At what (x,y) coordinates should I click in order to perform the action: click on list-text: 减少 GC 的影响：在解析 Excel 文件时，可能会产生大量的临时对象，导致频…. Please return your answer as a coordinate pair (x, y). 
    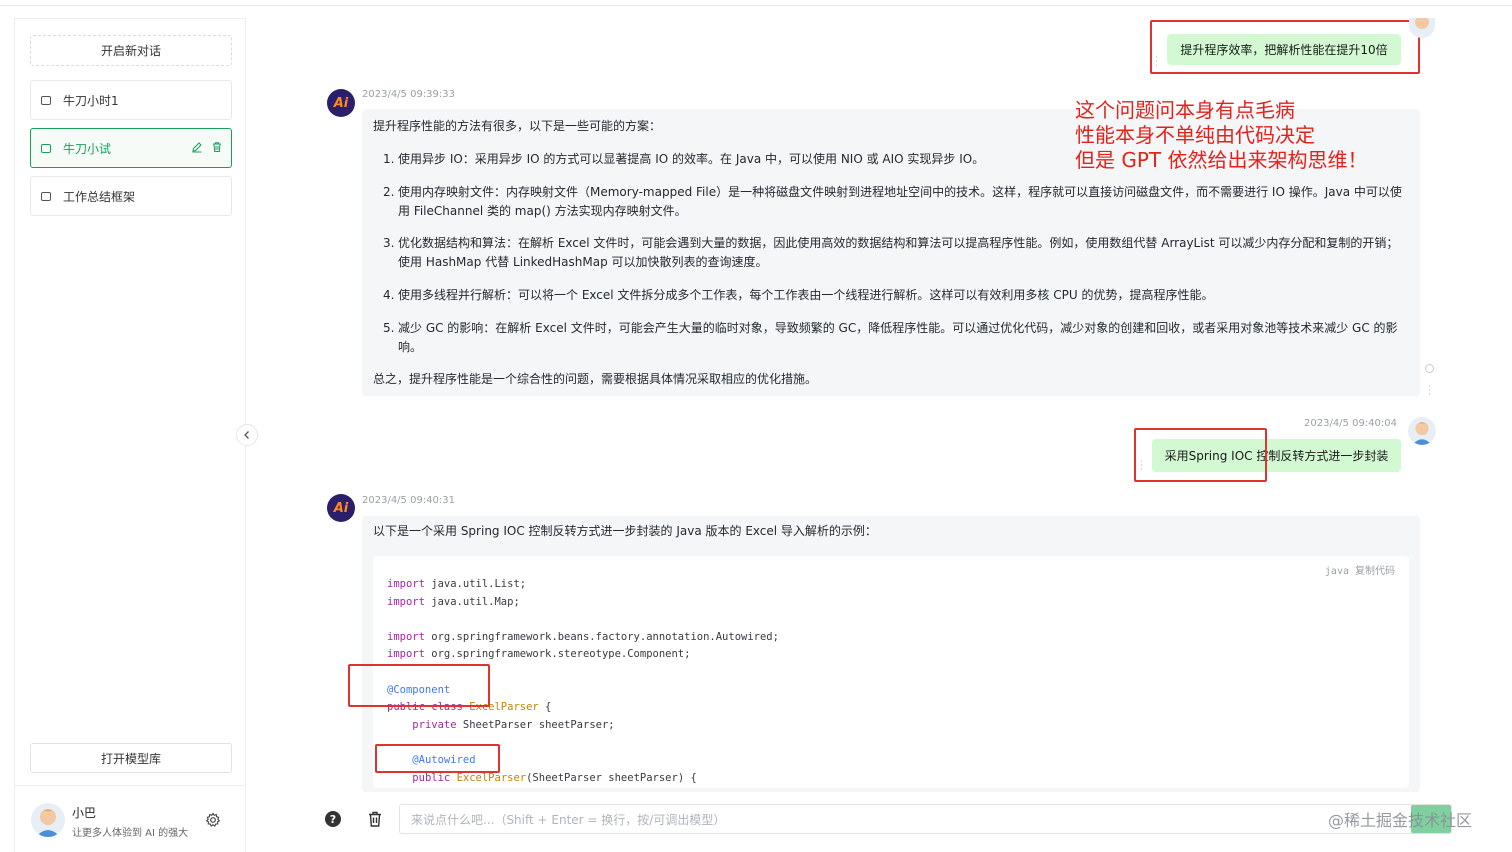
    Looking at the image, I should click on (898, 337).